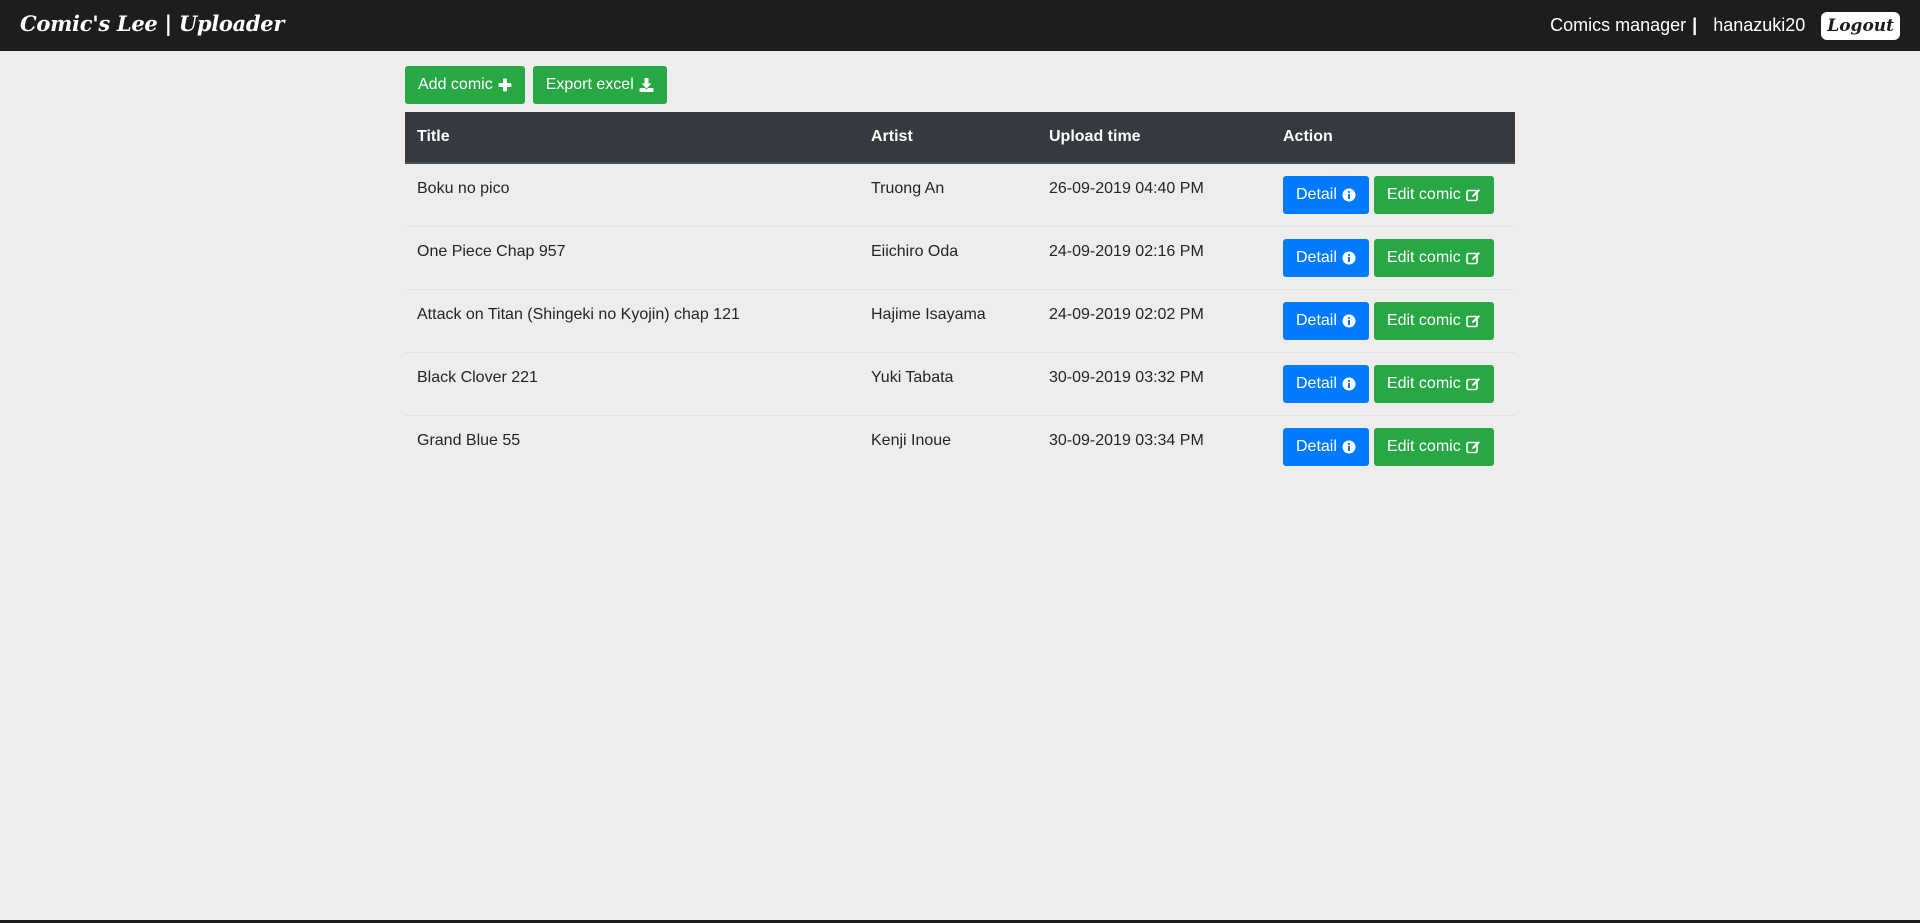 This screenshot has width=1920, height=923. What do you see at coordinates (1759, 25) in the screenshot?
I see `username-label: hanazuki20` at bounding box center [1759, 25].